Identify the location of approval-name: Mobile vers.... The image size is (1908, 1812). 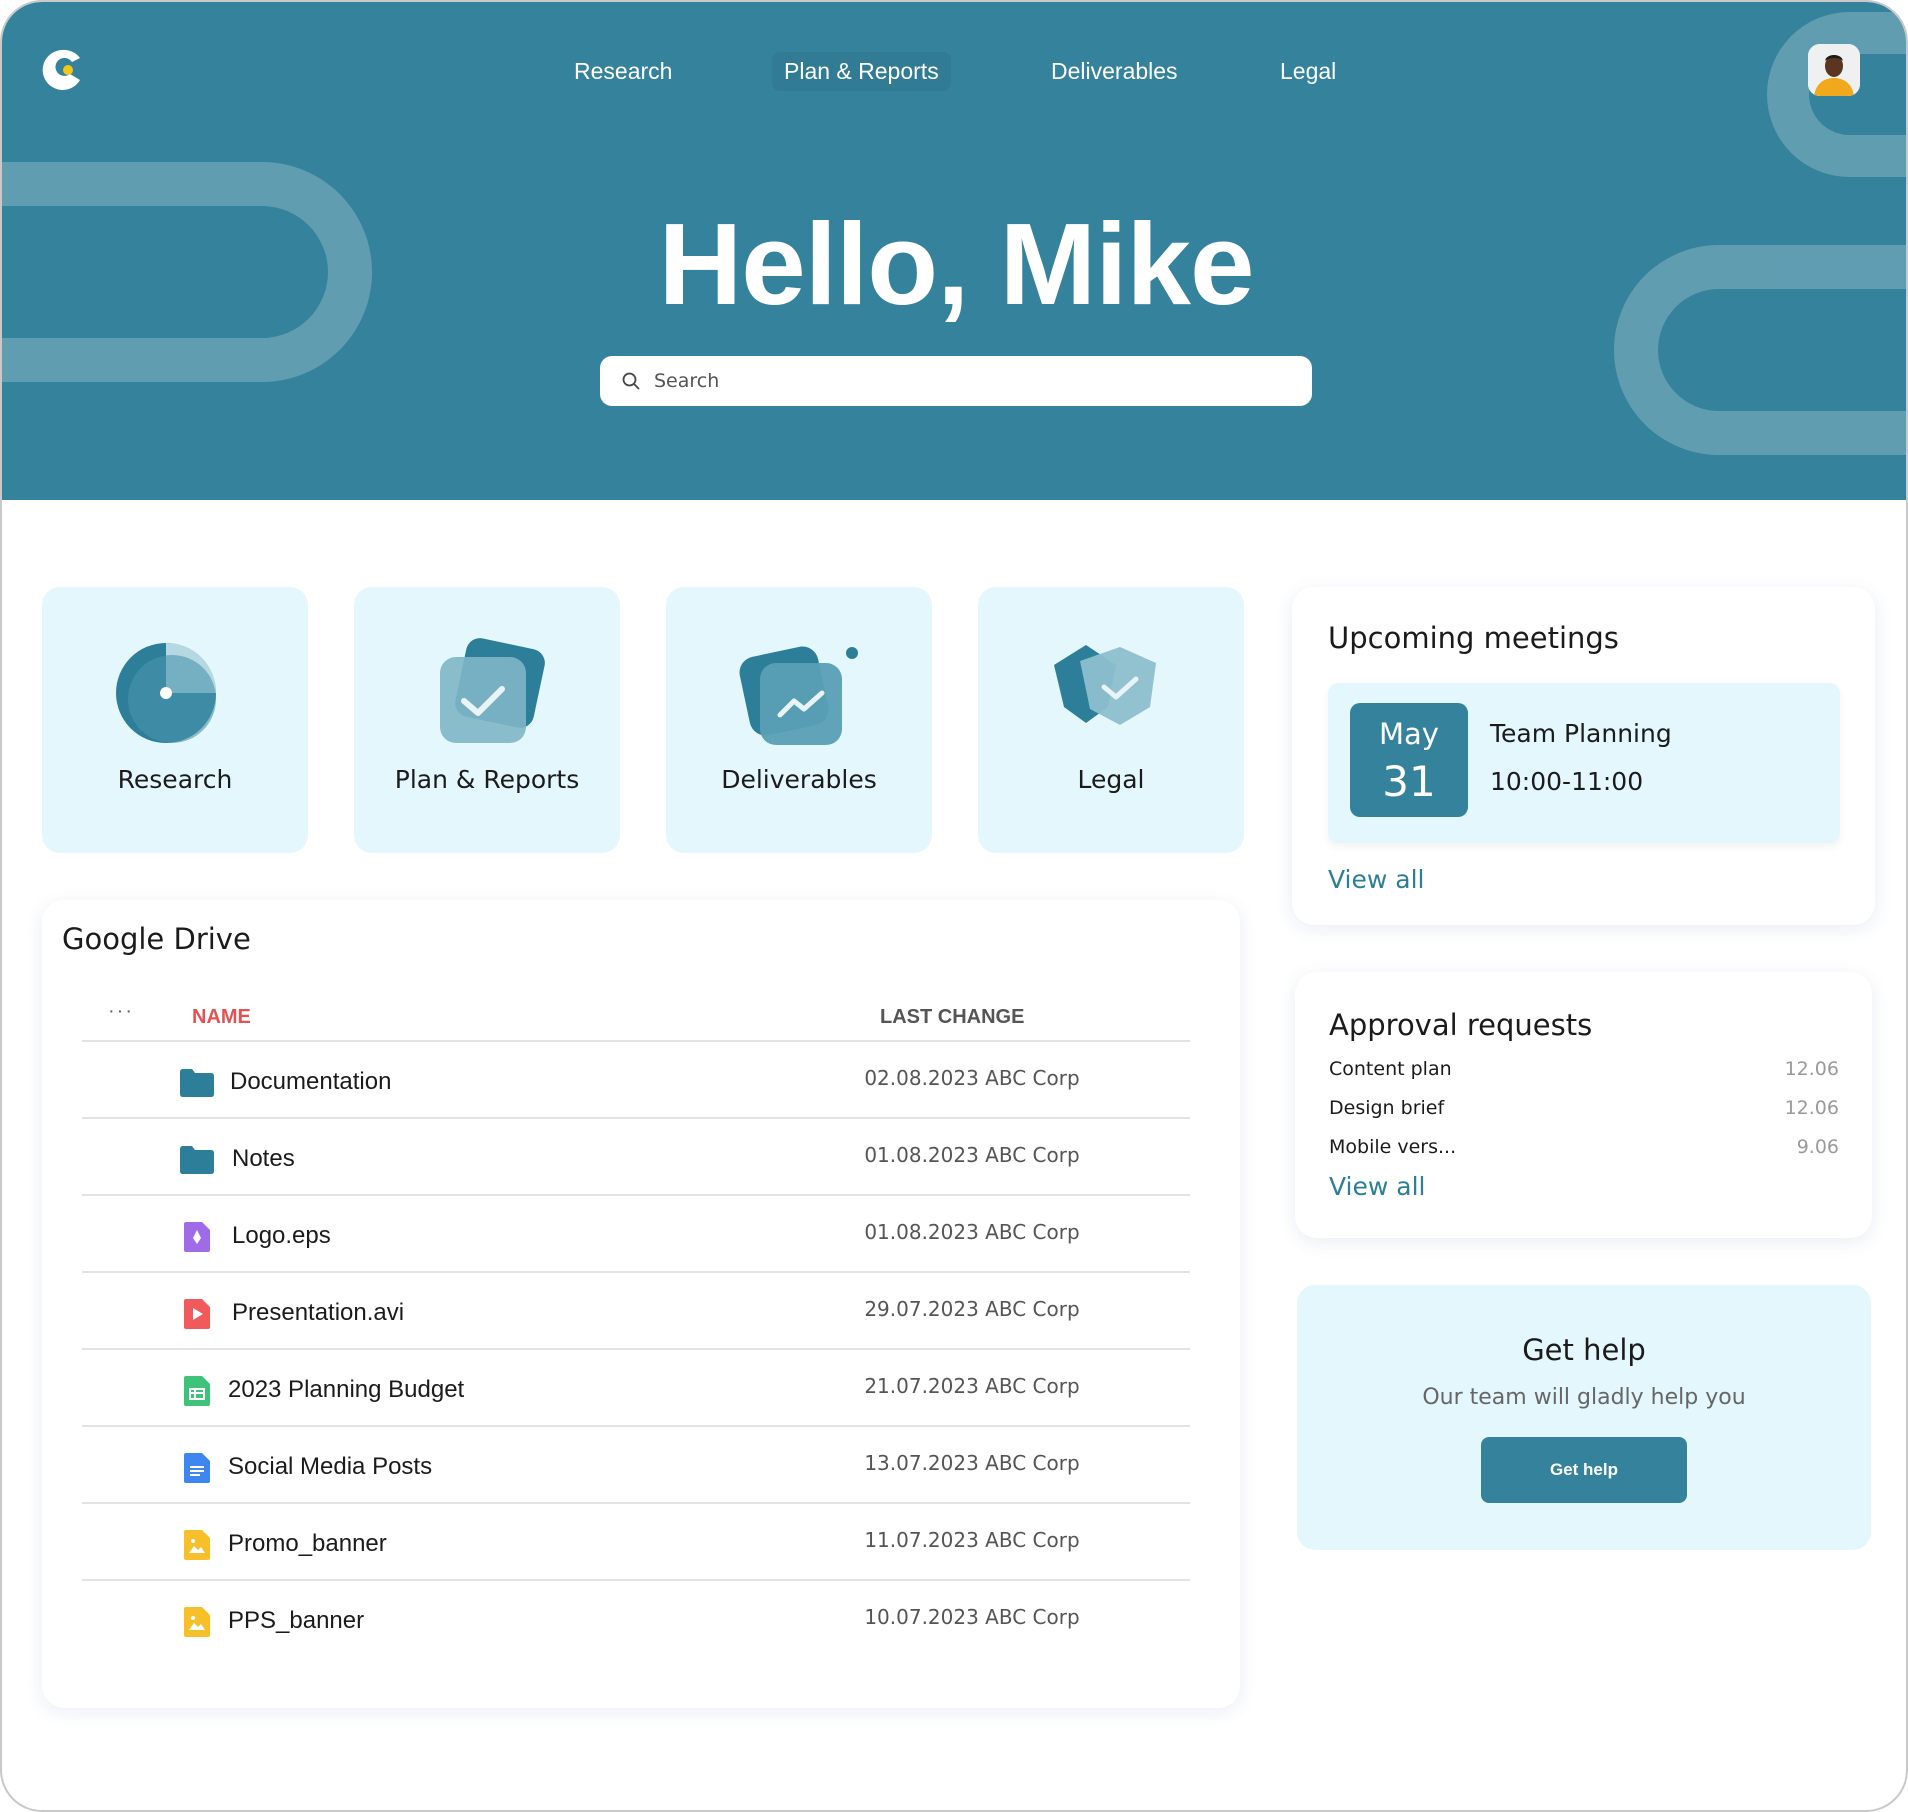
(1393, 1147).